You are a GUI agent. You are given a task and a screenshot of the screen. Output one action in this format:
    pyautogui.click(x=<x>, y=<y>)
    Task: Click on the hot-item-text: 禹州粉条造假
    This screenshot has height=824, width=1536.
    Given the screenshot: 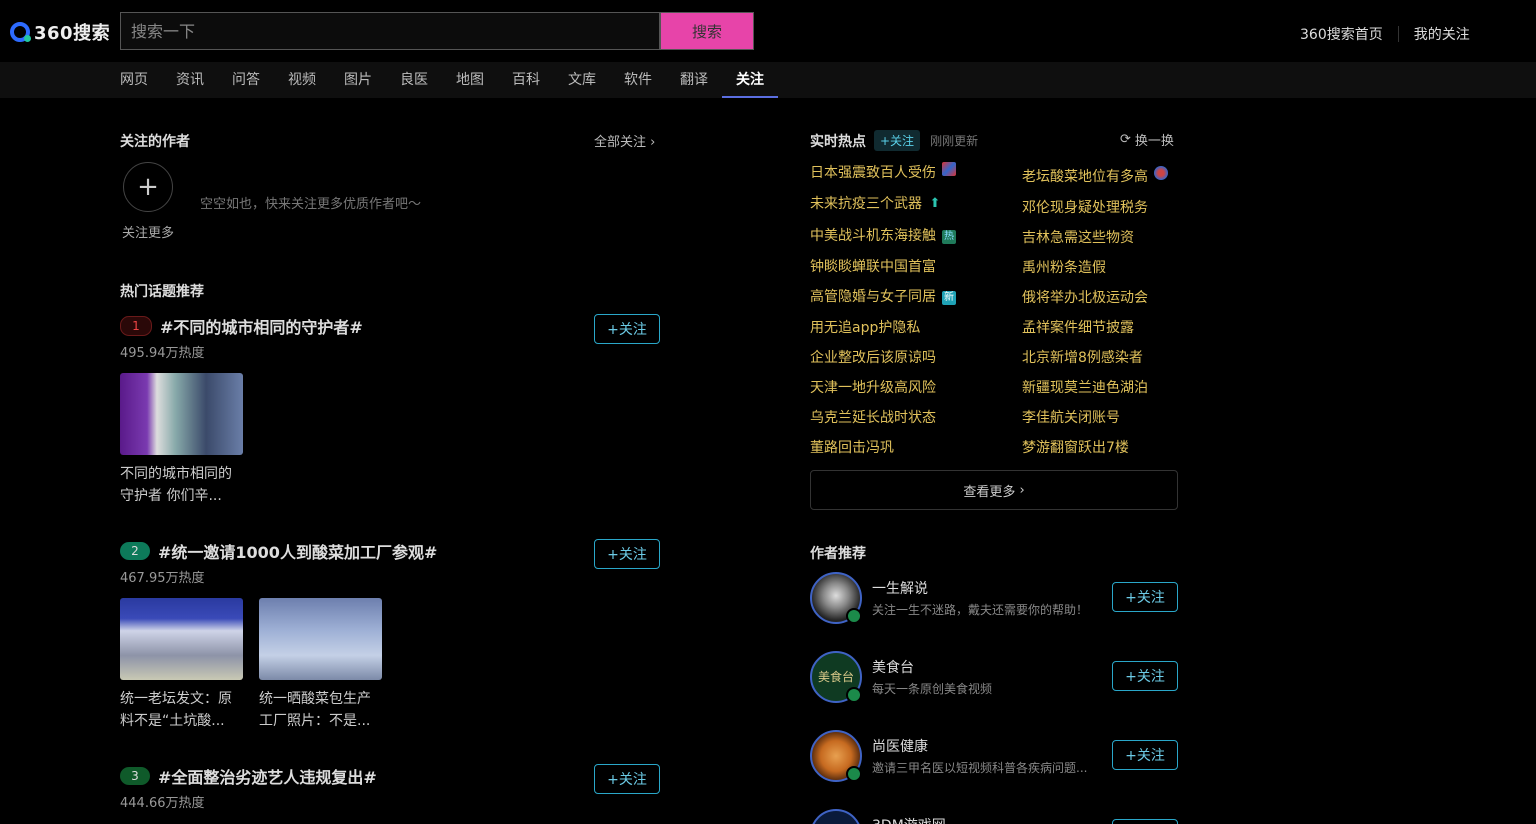 What is the action you would take?
    pyautogui.click(x=1064, y=268)
    